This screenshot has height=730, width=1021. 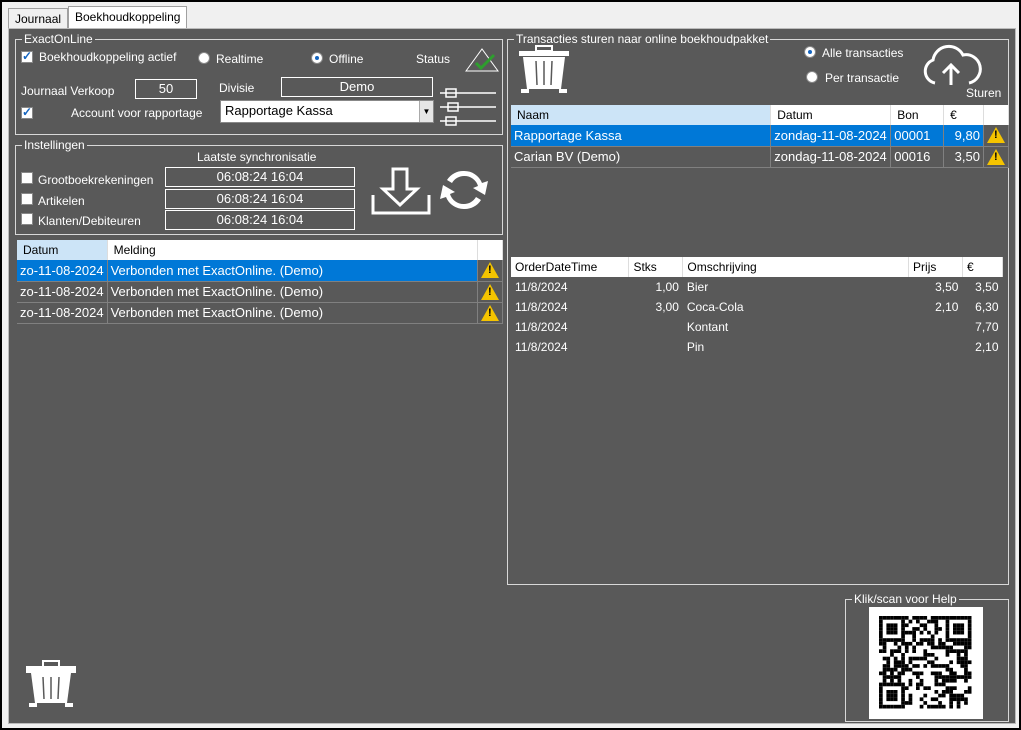 I want to click on journaal-field: 50, so click(x=166, y=89).